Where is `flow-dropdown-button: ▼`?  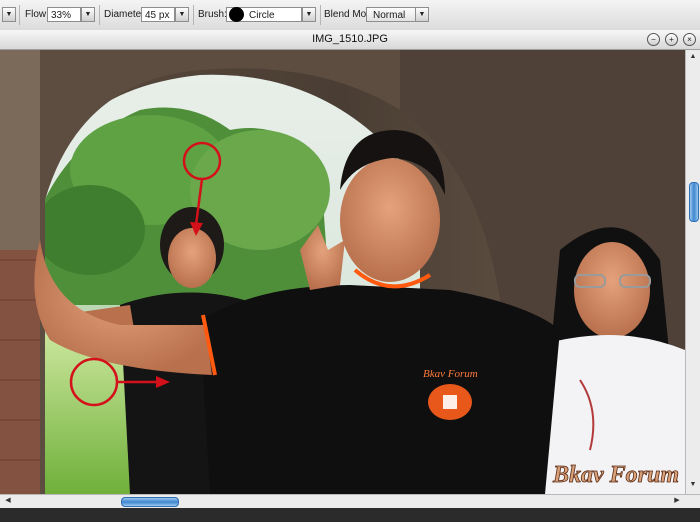
flow-dropdown-button: ▼ is located at coordinates (88, 14).